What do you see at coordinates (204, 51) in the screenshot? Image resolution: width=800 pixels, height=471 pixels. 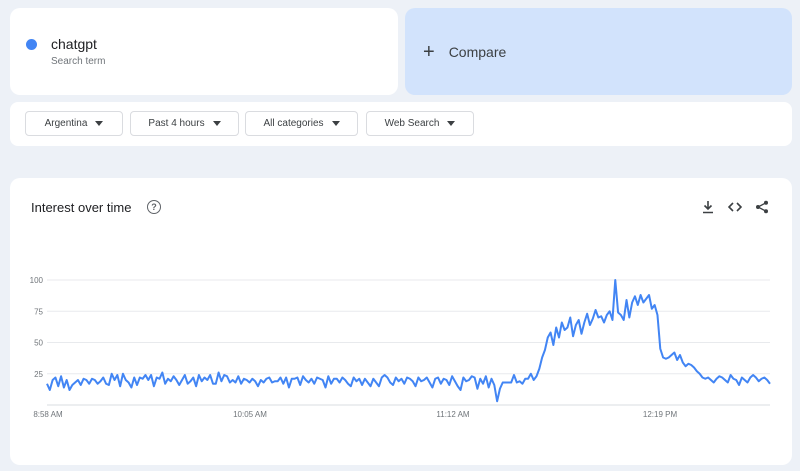 I see `search-term-card: chatgpt Search term` at bounding box center [204, 51].